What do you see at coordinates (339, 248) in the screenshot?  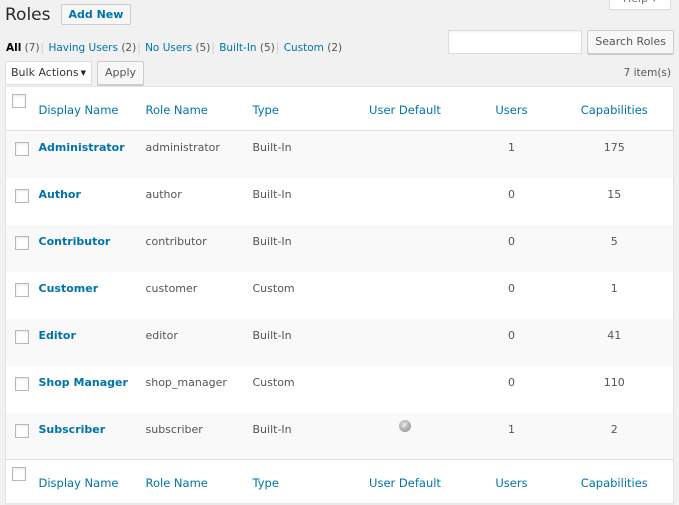 I see `table-row: Contributor contributor Built-In 0 5` at bounding box center [339, 248].